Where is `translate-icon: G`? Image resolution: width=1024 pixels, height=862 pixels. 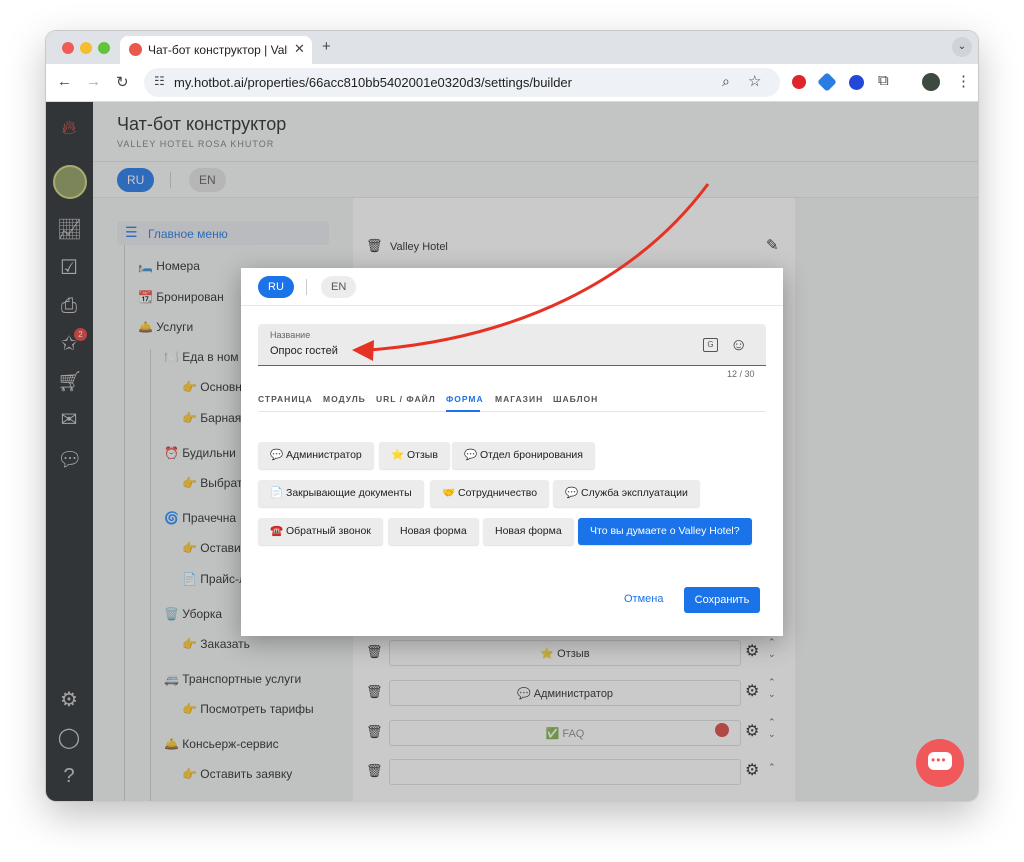 translate-icon: G is located at coordinates (710, 345).